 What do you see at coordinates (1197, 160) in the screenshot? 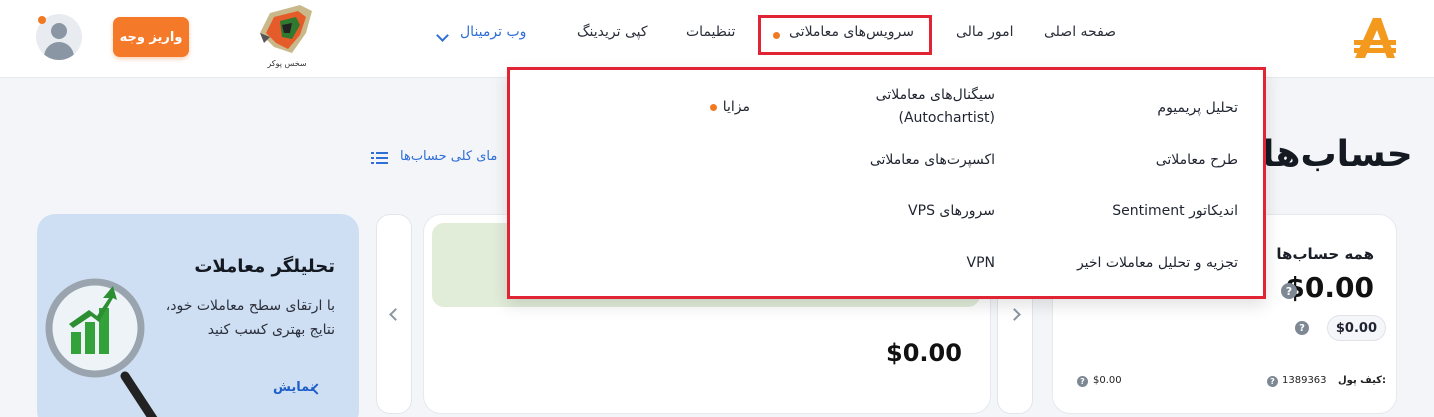
I see `menu-item-trading-plan: طرح معاملاتی` at bounding box center [1197, 160].